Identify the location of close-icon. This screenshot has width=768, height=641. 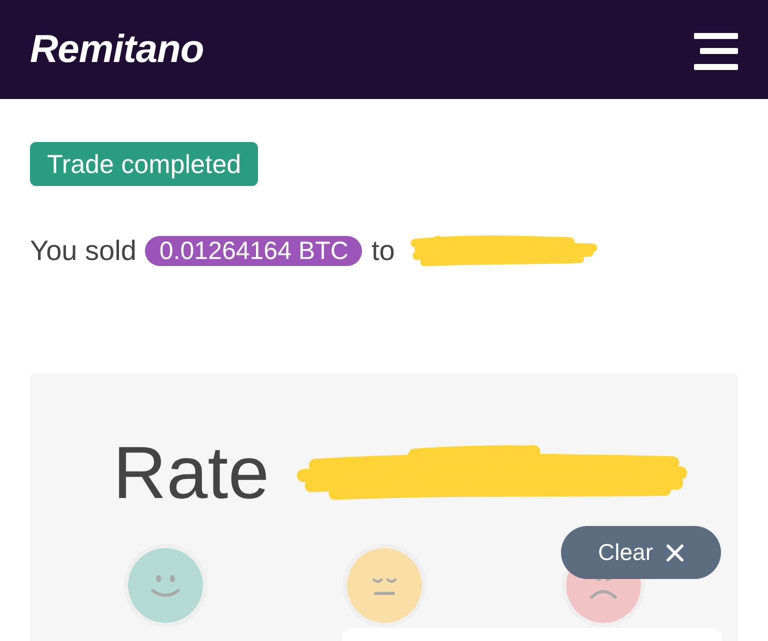
(675, 553).